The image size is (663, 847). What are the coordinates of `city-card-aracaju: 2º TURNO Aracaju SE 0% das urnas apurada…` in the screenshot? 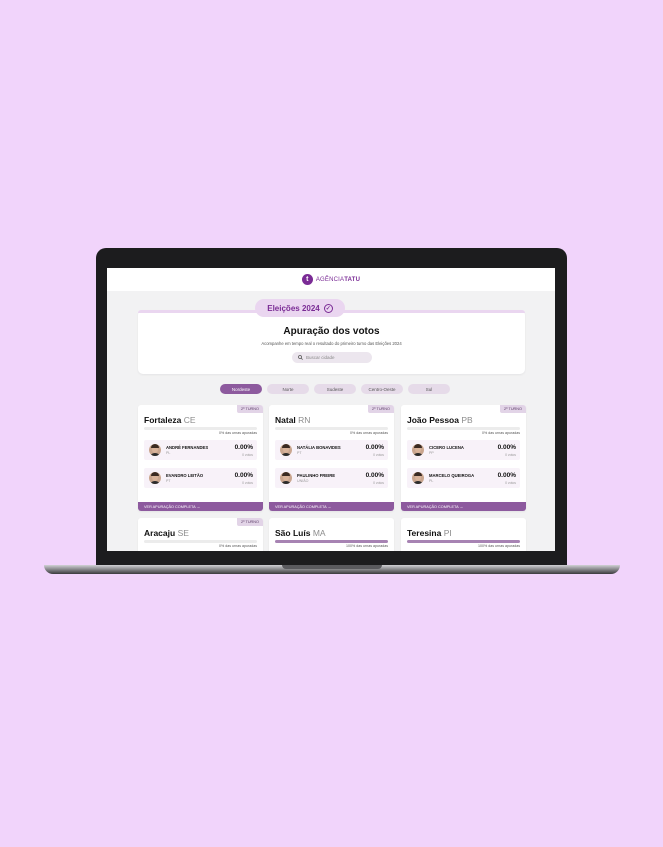 It's located at (200, 534).